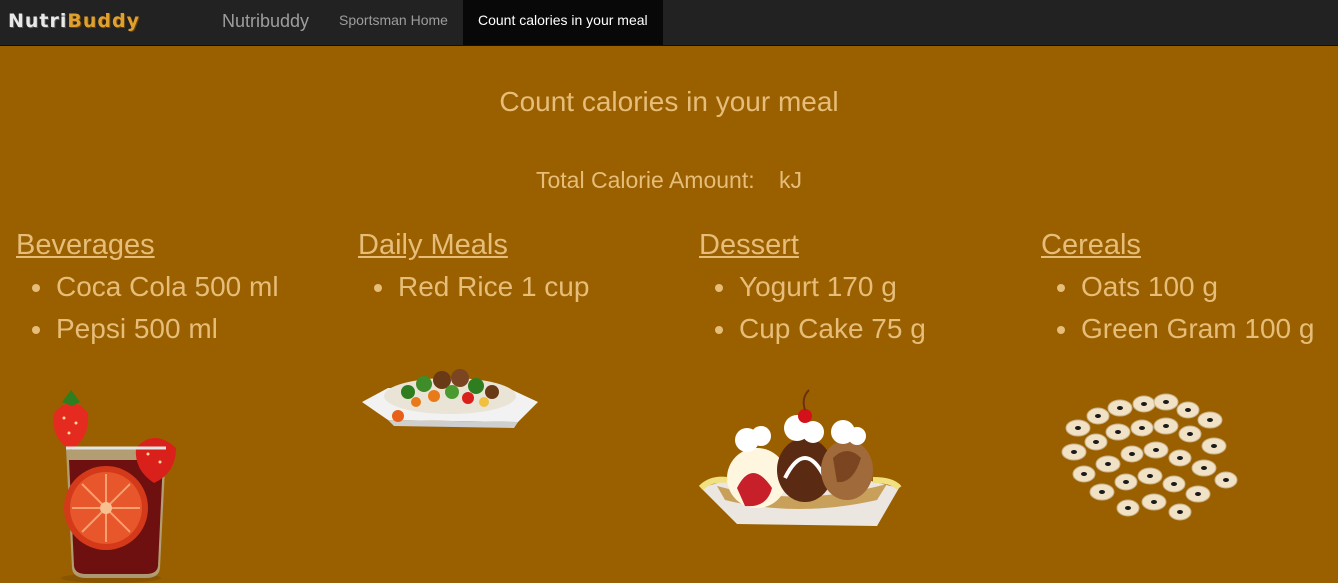 The width and height of the screenshot is (1338, 583). I want to click on total-calorie-label: Total Calorie Amount:, so click(645, 180).